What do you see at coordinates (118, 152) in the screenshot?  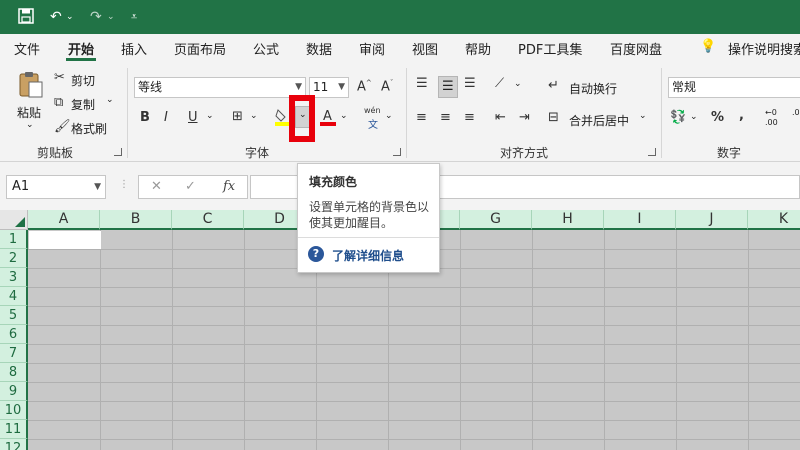 I see `clipboard-launcher-icon` at bounding box center [118, 152].